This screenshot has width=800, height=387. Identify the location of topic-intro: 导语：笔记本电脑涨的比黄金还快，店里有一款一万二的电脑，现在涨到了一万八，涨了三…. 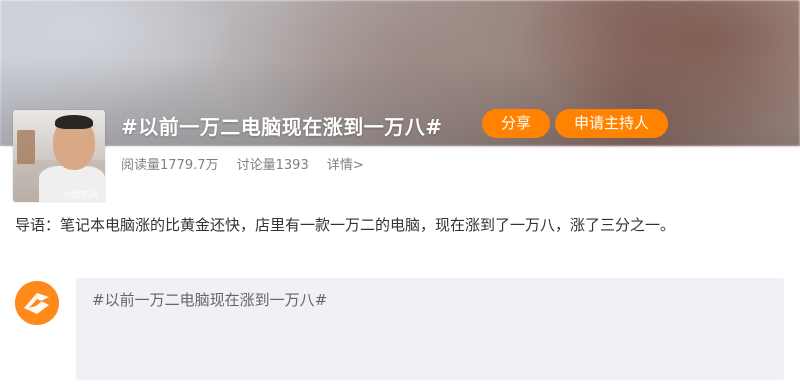
(345, 225).